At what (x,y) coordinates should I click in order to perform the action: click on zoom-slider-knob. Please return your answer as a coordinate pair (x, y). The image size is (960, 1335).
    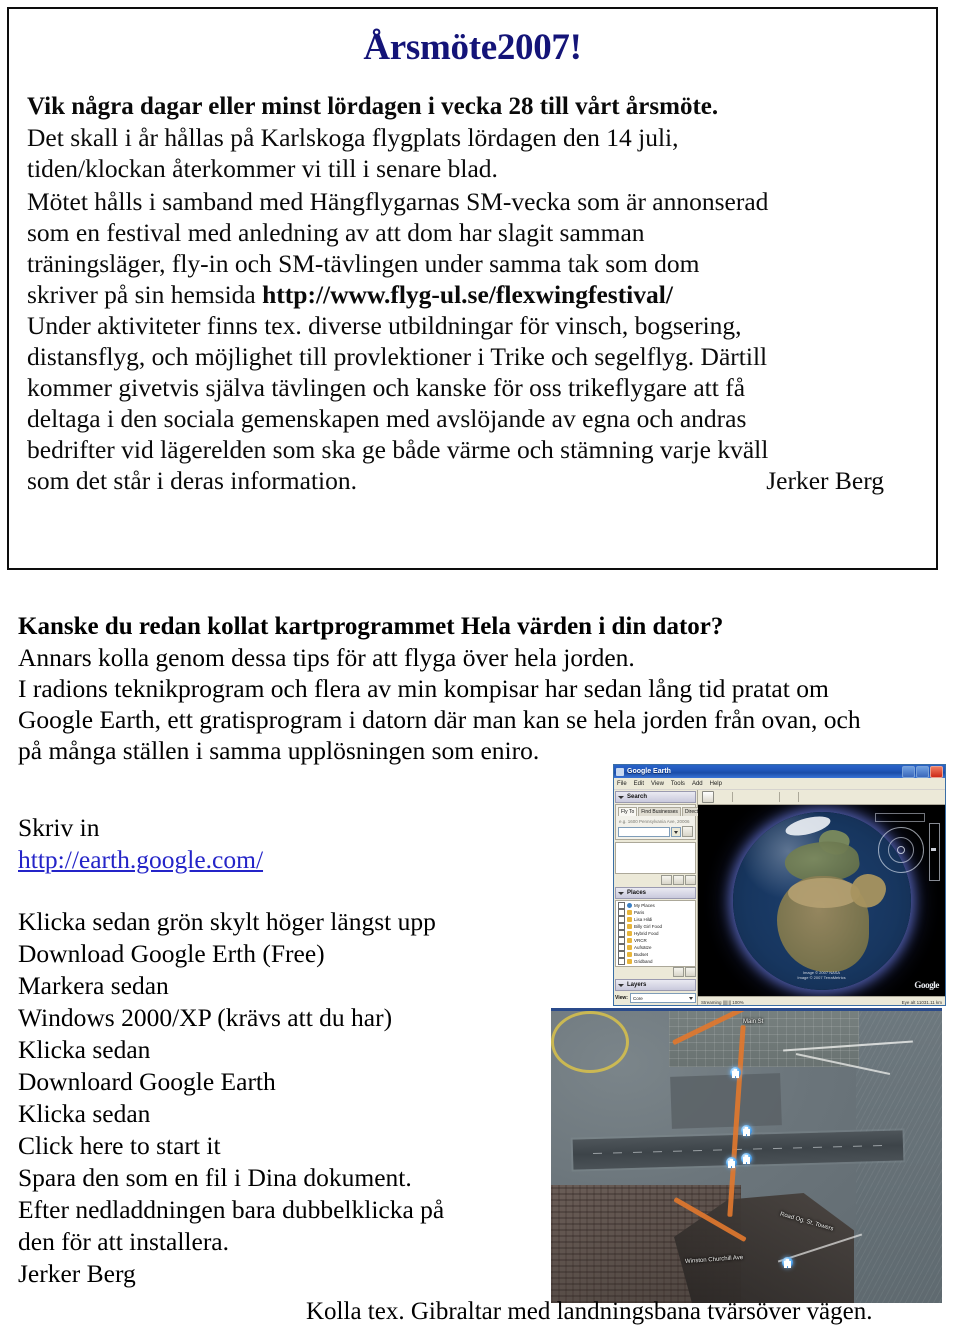
    Looking at the image, I should click on (933, 849).